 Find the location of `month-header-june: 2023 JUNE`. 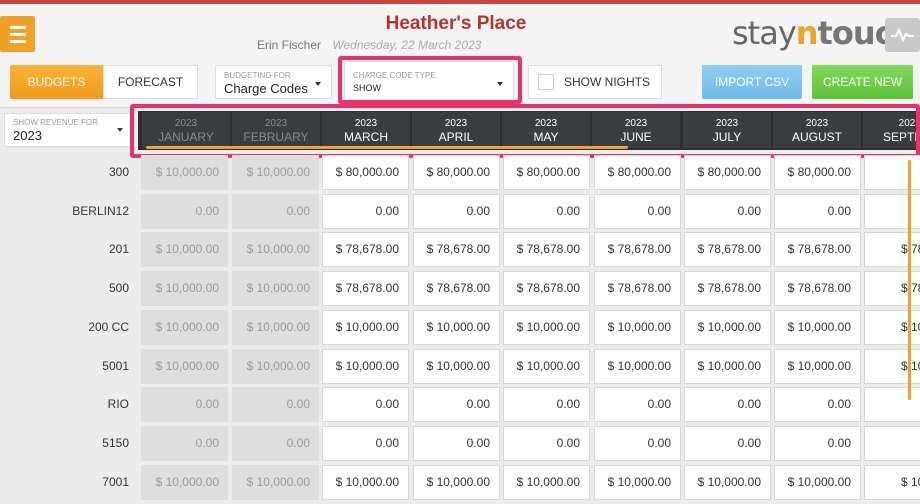

month-header-june: 2023 JUNE is located at coordinates (636, 130).